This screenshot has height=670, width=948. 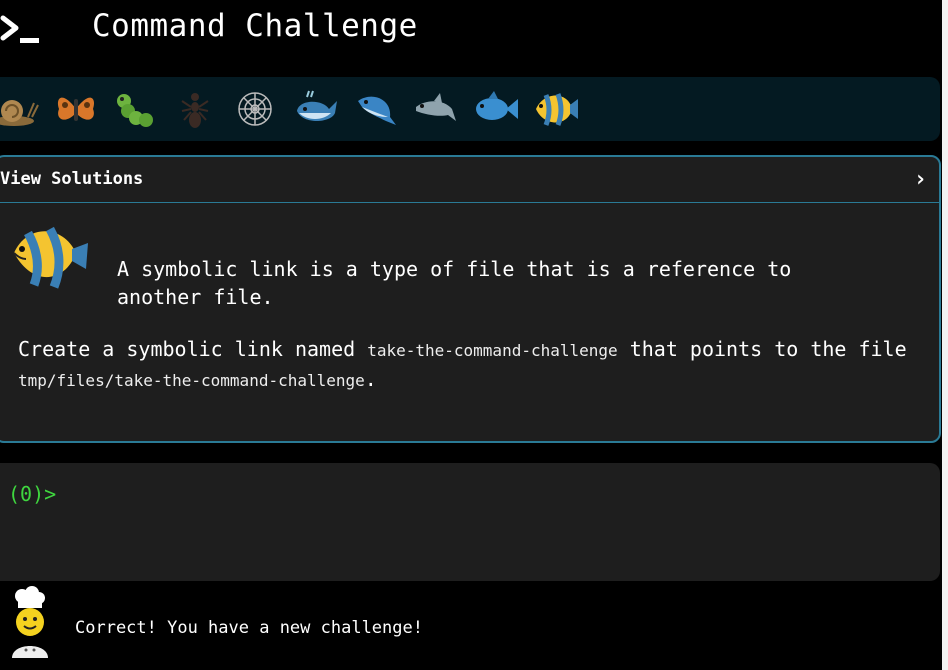 What do you see at coordinates (474, 626) in the screenshot?
I see `status-message: Correct! You have a new challenge!` at bounding box center [474, 626].